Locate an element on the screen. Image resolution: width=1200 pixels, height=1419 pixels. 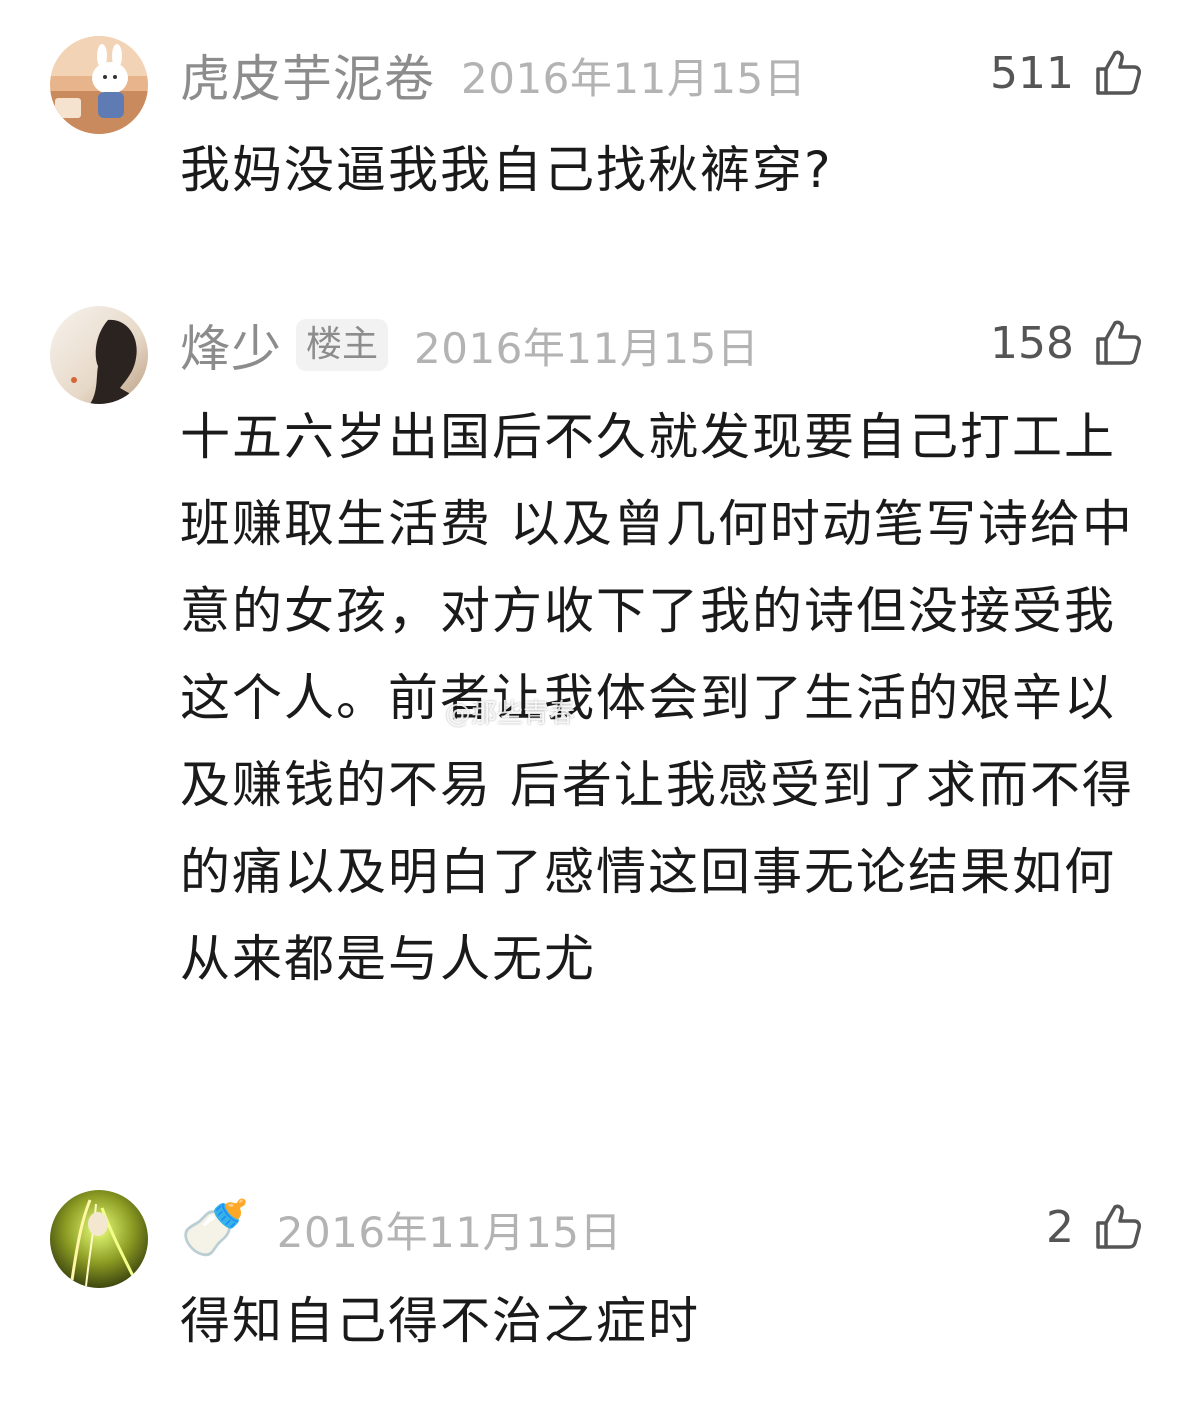
comment-meta: 虎皮芋泥卷 2016年11月15日 is located at coordinates (493, 75).